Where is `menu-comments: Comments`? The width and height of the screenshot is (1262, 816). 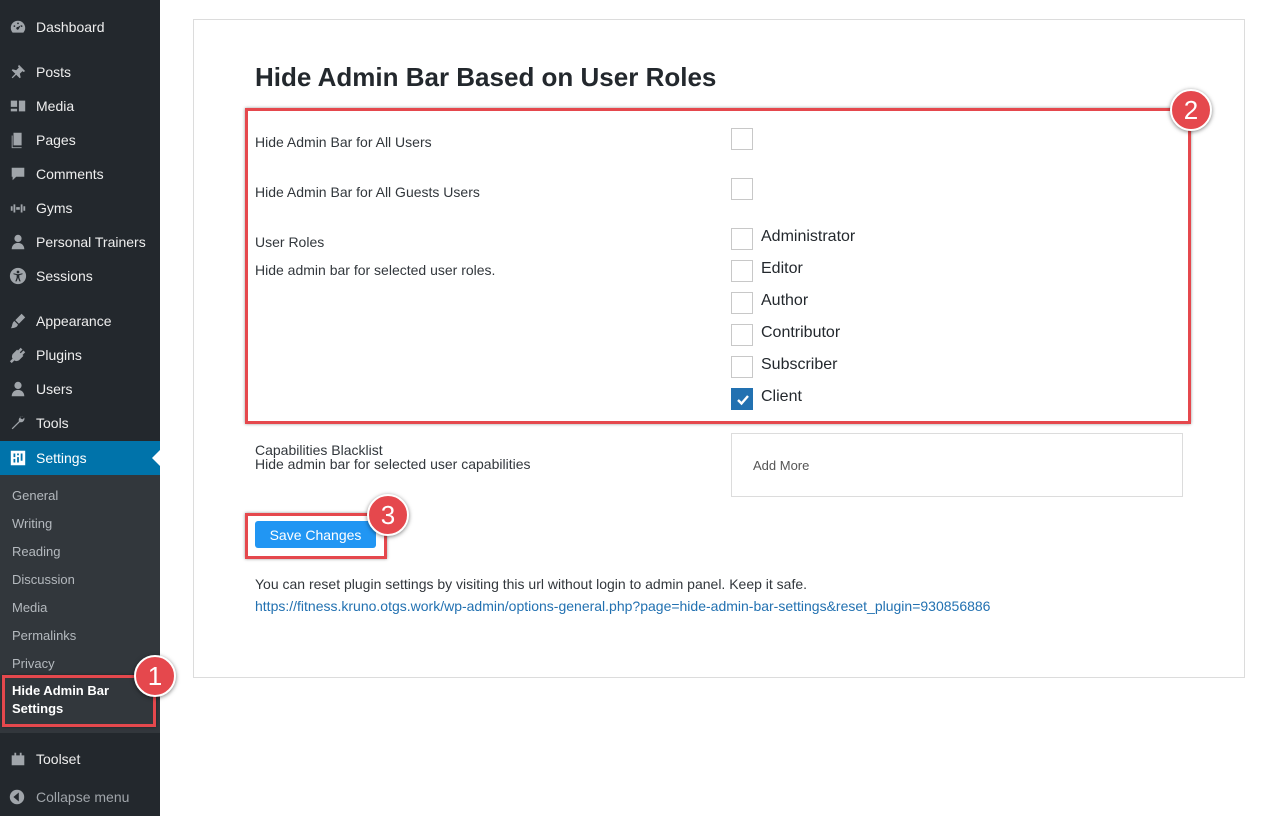
menu-comments: Comments is located at coordinates (80, 174).